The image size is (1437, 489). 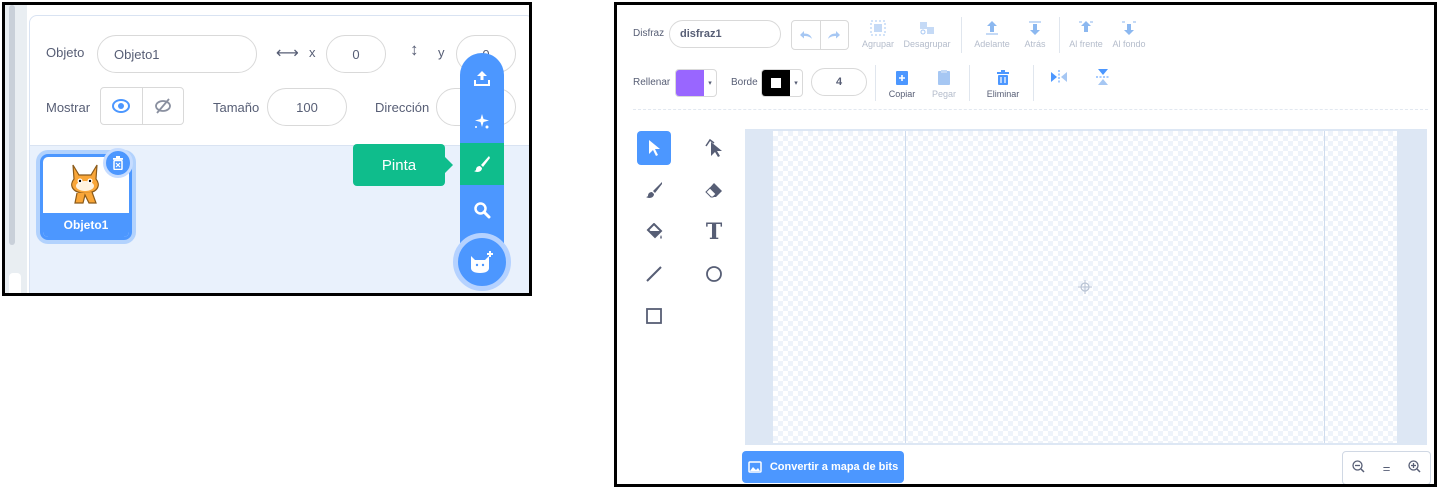 I want to click on outline-color-picker: ▾, so click(x=782, y=83).